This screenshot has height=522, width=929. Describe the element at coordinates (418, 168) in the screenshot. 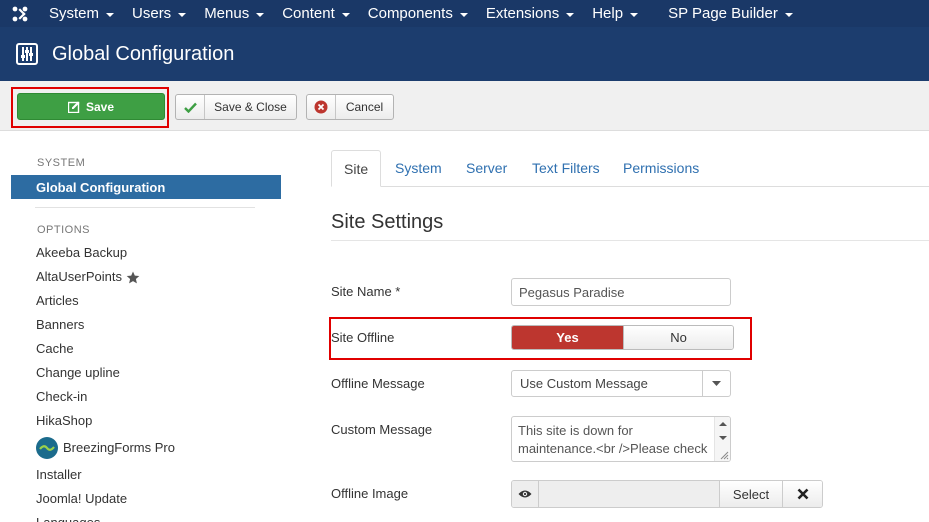

I see `tab-system: System` at that location.